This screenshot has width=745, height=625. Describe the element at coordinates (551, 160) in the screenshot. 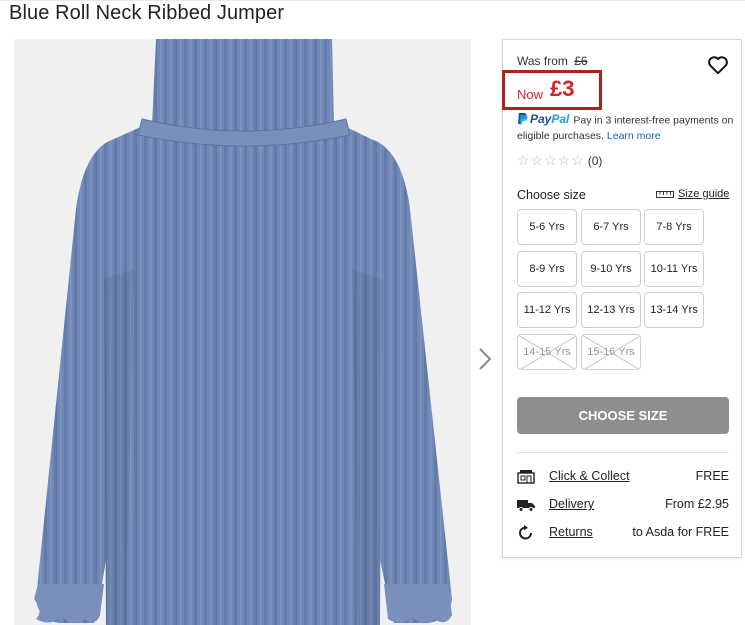

I see `rating-stars-icon: ☆☆☆☆☆` at that location.